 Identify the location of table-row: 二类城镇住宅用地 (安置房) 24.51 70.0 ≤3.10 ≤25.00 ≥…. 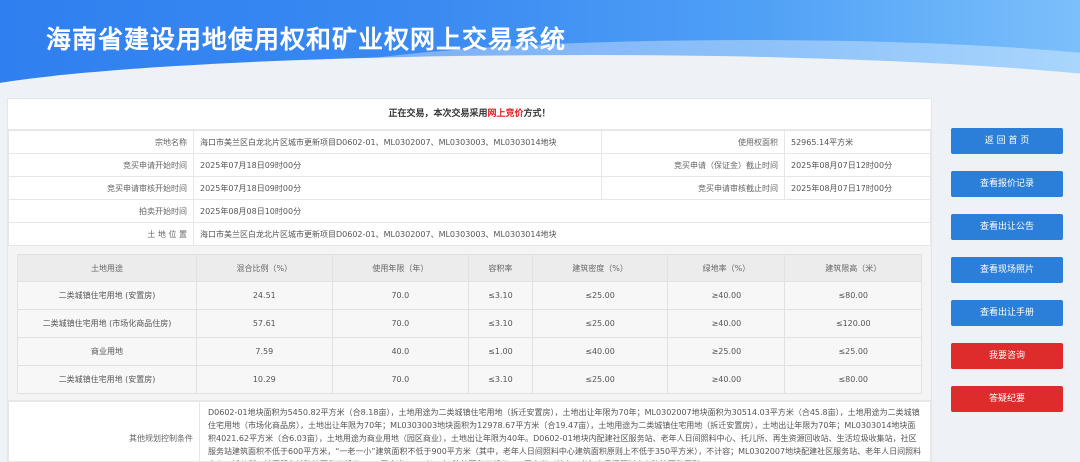
(470, 296).